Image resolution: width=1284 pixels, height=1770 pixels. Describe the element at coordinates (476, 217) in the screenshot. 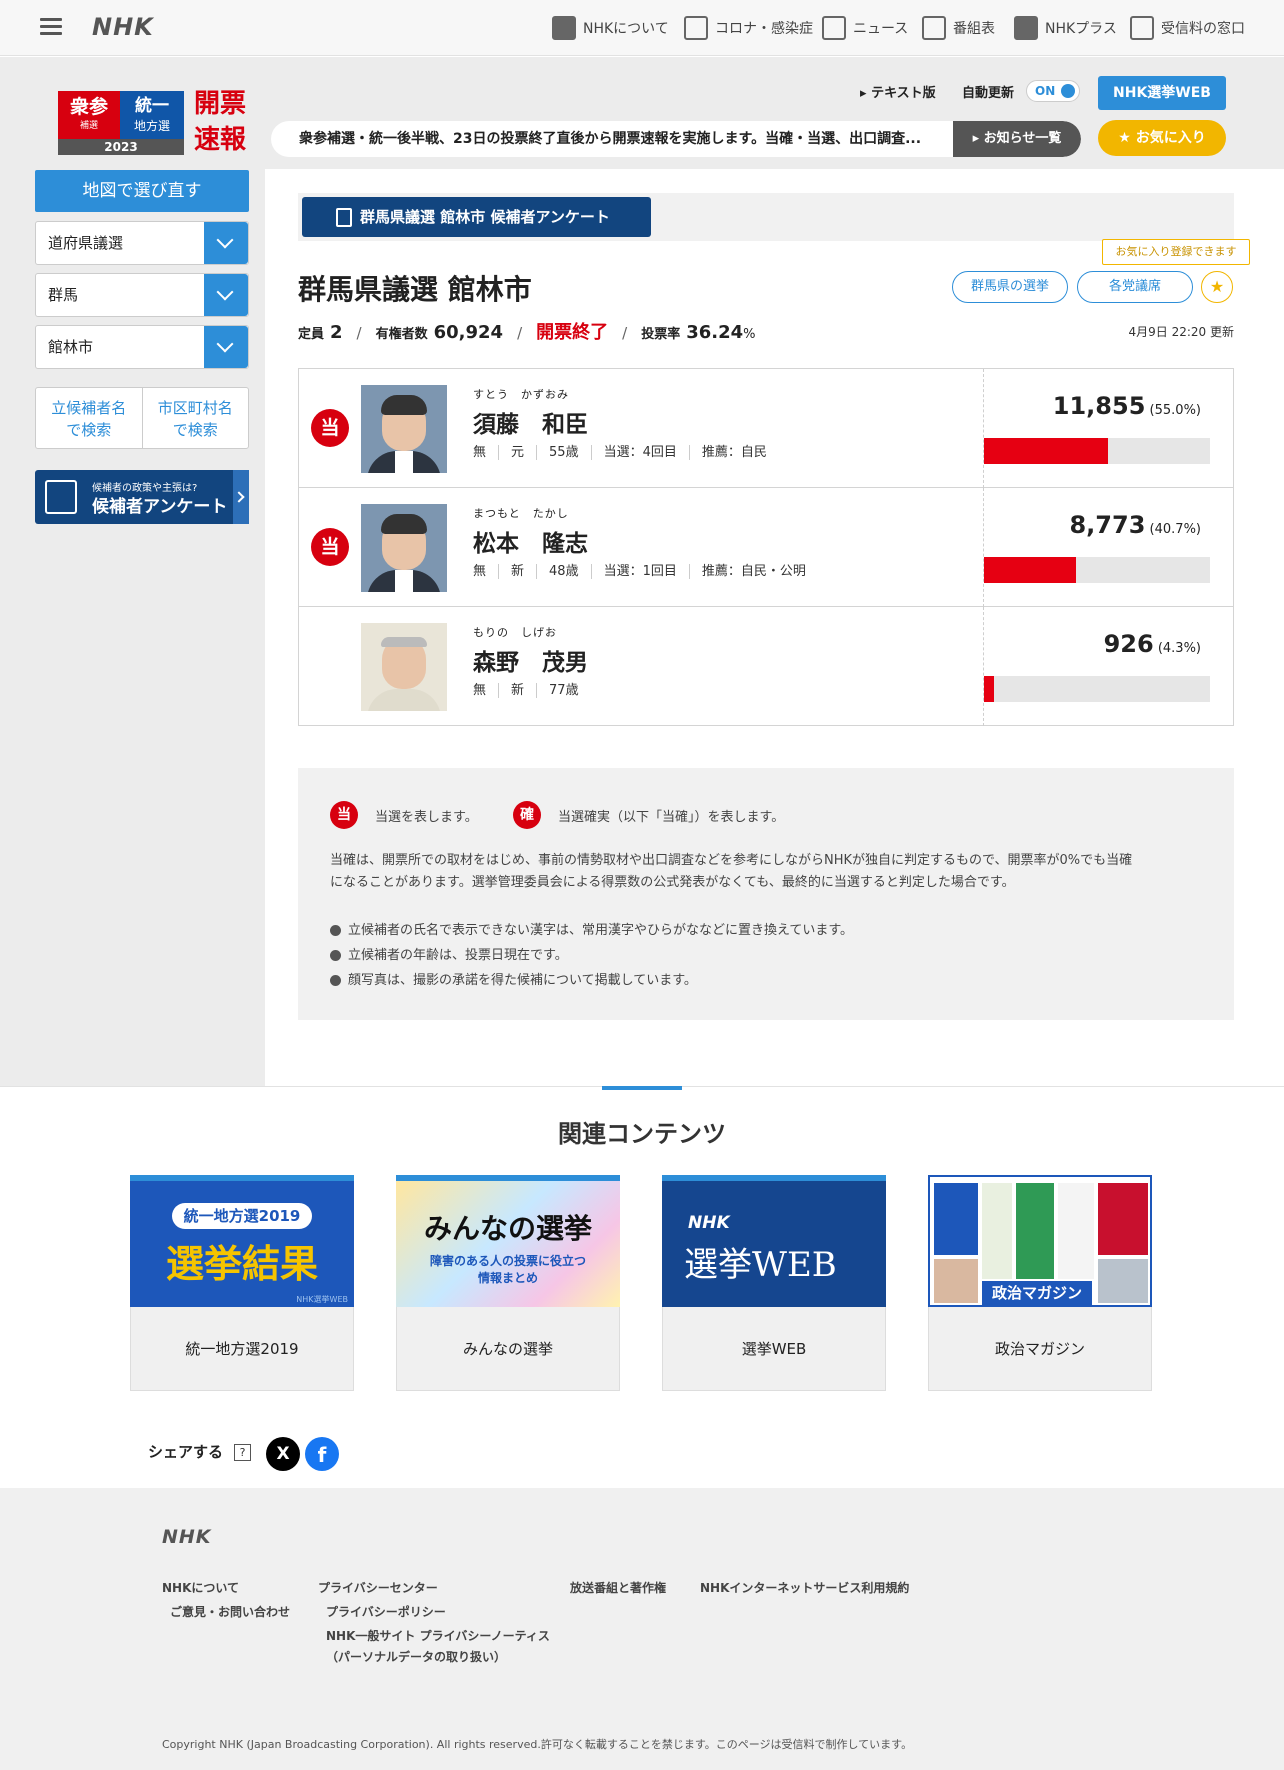

I see `district-survey-button: 群馬県議選 館林市 候補者アンケート` at that location.